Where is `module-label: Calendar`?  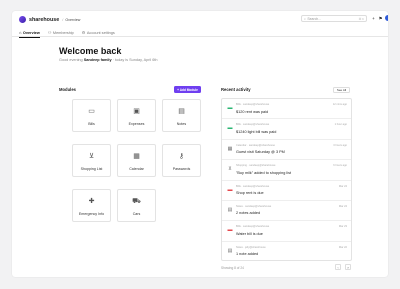 module-label: Calendar is located at coordinates (136, 169).